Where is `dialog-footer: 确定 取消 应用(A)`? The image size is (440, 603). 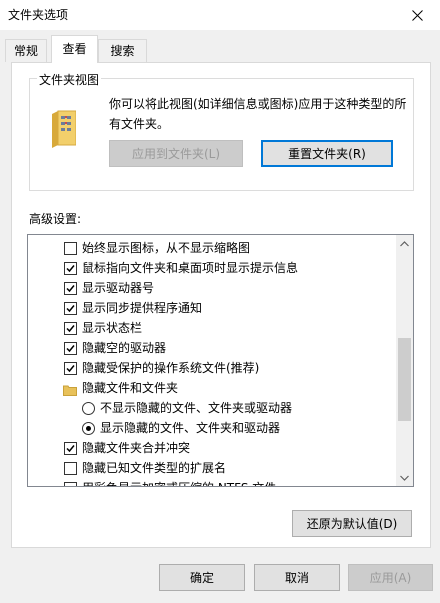
dialog-footer: 确定 取消 应用(A) is located at coordinates (220, 578).